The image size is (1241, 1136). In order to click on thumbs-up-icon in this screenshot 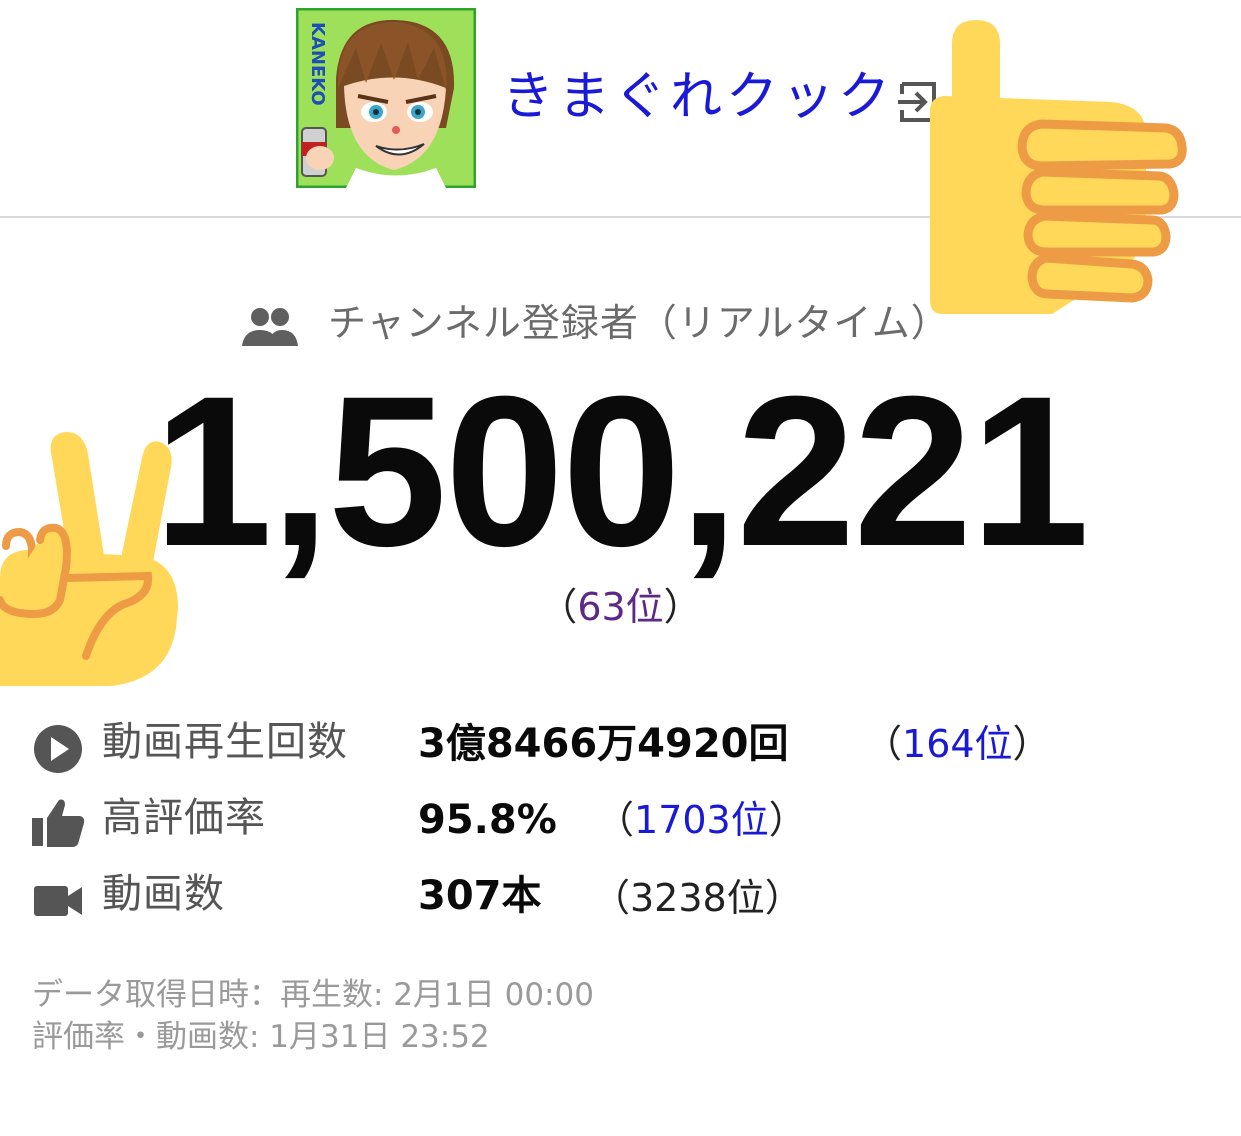, I will do `click(59, 823)`.